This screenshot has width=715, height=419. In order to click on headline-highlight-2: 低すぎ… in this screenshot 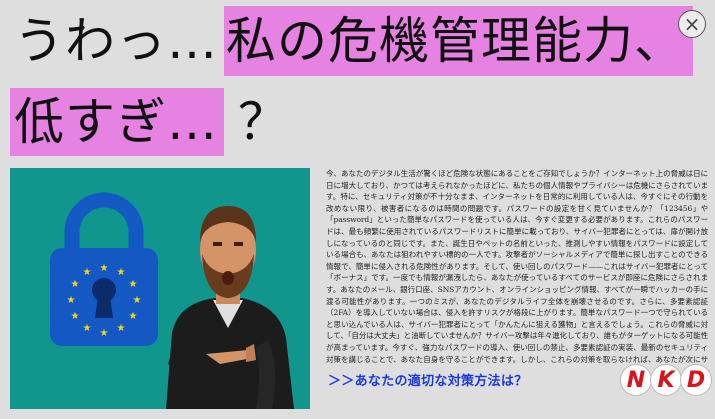, I will do `click(117, 122)`.